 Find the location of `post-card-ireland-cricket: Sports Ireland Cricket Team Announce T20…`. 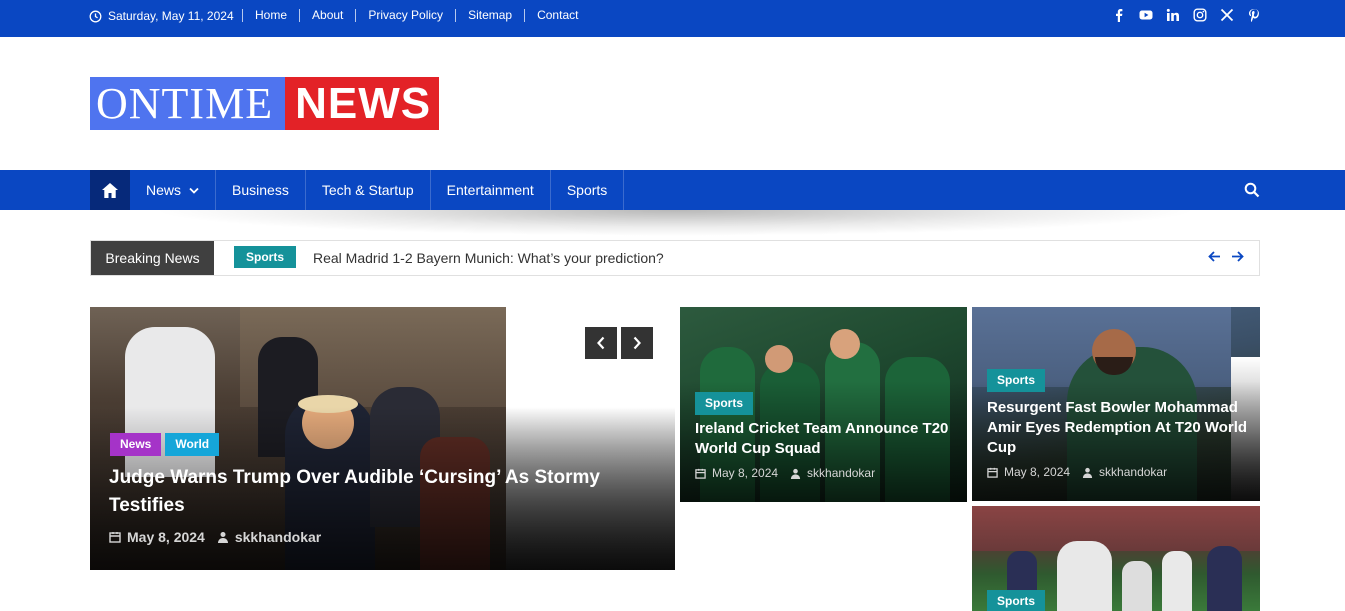

post-card-ireland-cricket: Sports Ireland Cricket Team Announce T20… is located at coordinates (823, 404).